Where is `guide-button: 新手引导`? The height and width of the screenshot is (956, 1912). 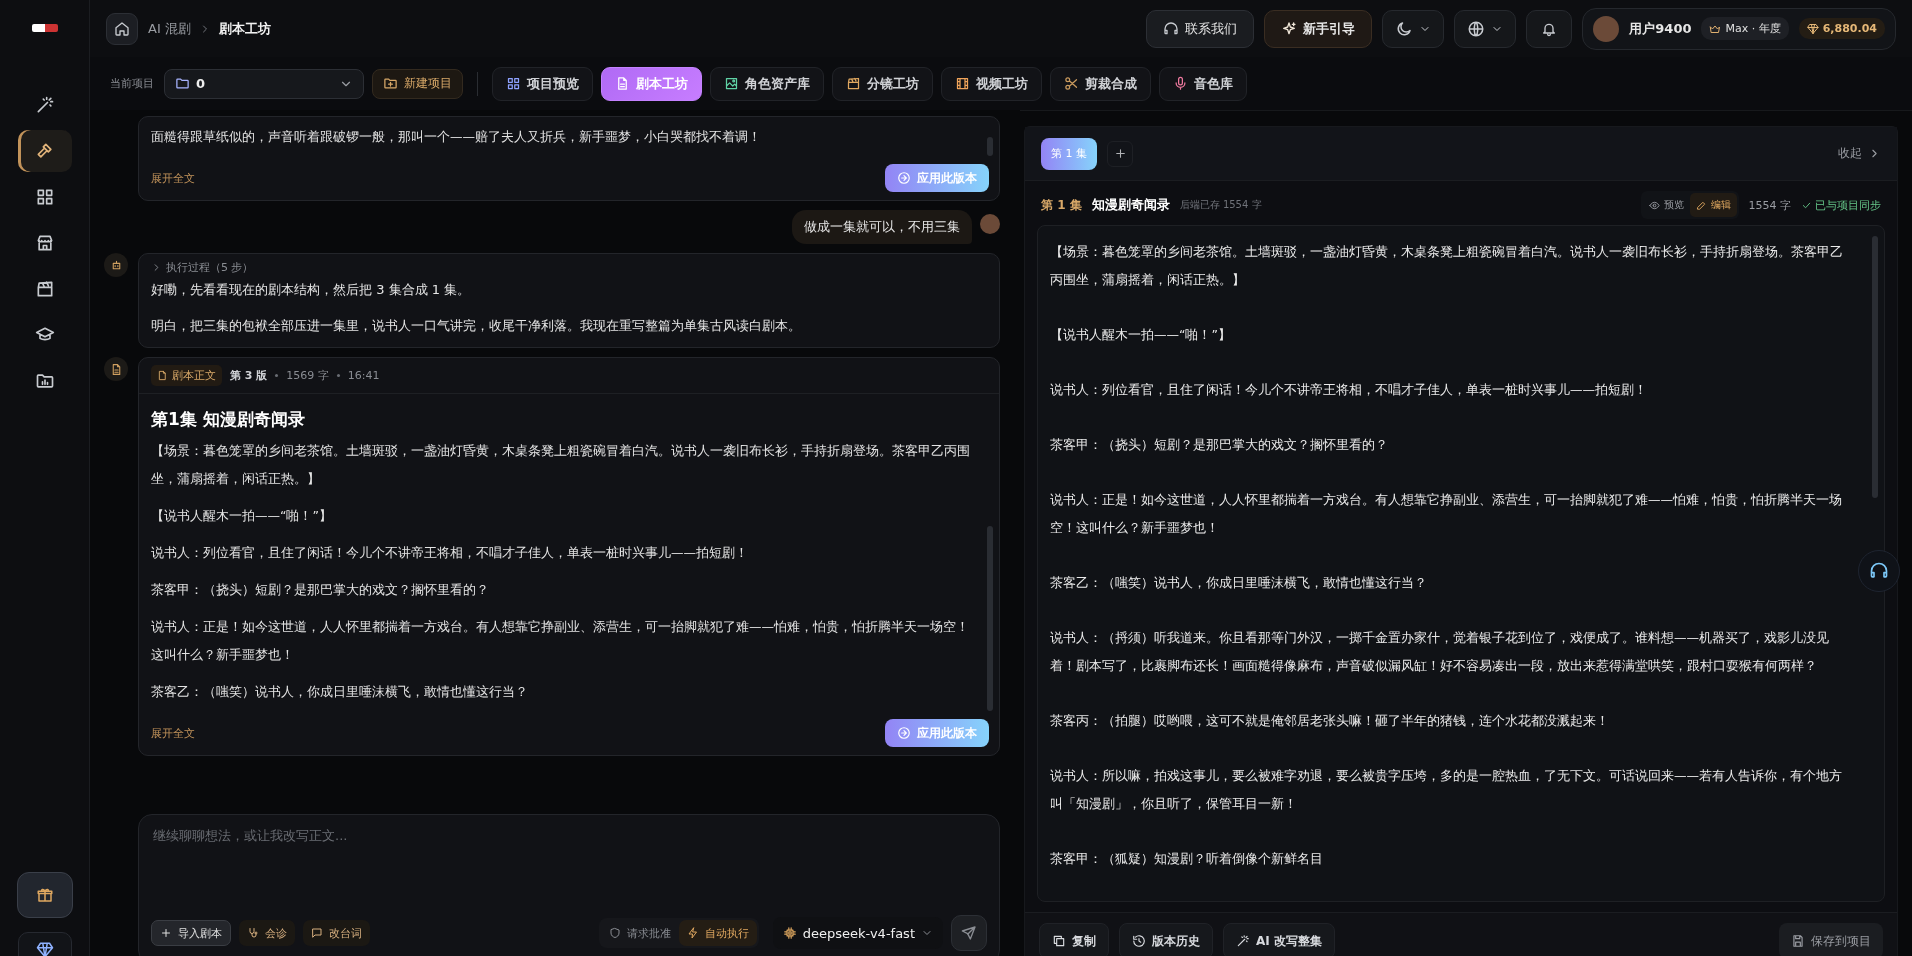 guide-button: 新手引导 is located at coordinates (1318, 28).